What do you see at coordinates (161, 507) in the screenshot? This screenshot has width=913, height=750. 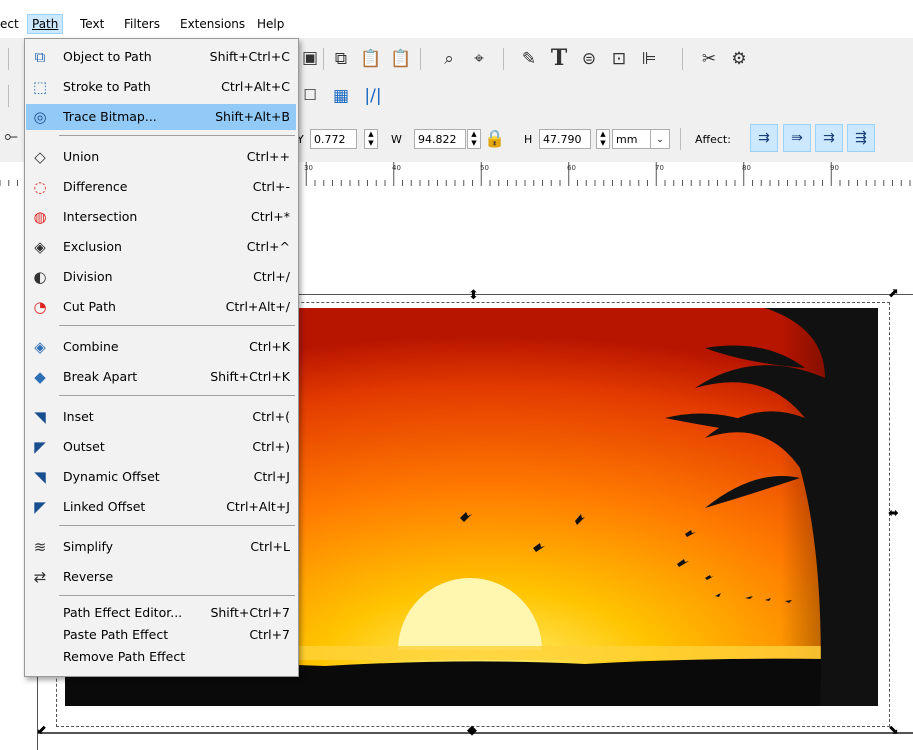 I see `menu-item-linked-offset: ◤ Linked Offset Ctrl+Alt+J` at bounding box center [161, 507].